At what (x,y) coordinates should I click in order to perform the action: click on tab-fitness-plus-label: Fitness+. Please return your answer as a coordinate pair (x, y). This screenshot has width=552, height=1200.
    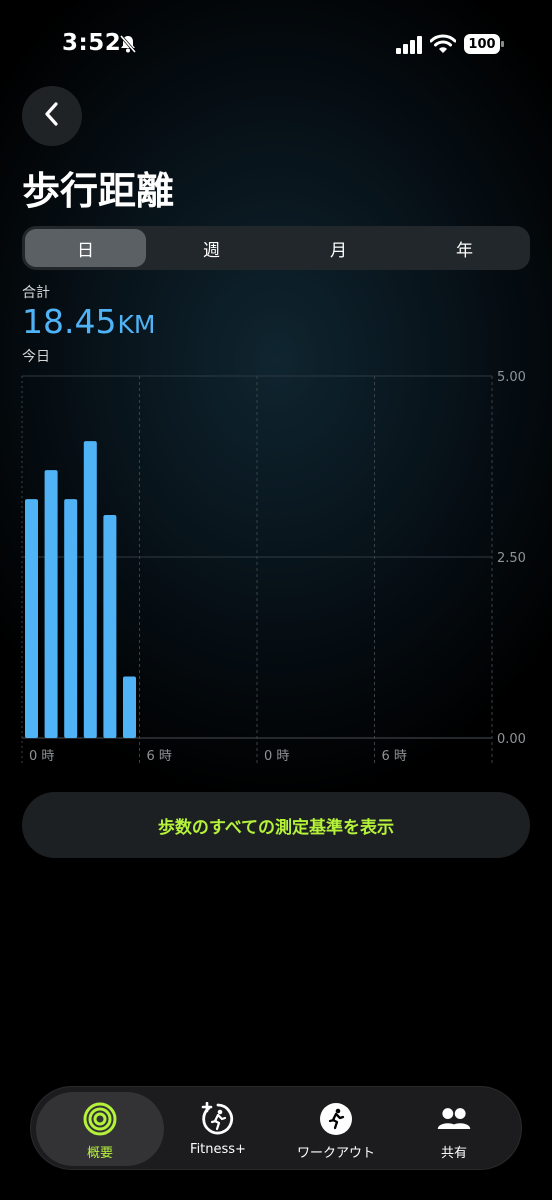
    Looking at the image, I should click on (218, 1149).